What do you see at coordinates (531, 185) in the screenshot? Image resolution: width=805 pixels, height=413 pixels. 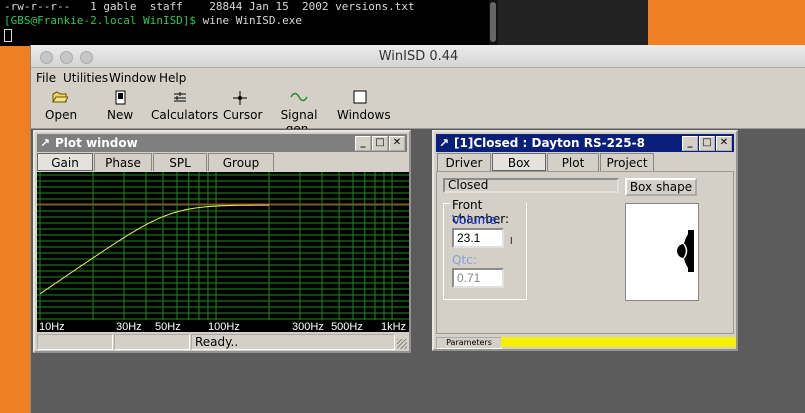 I see `box-type-field: Closed` at bounding box center [531, 185].